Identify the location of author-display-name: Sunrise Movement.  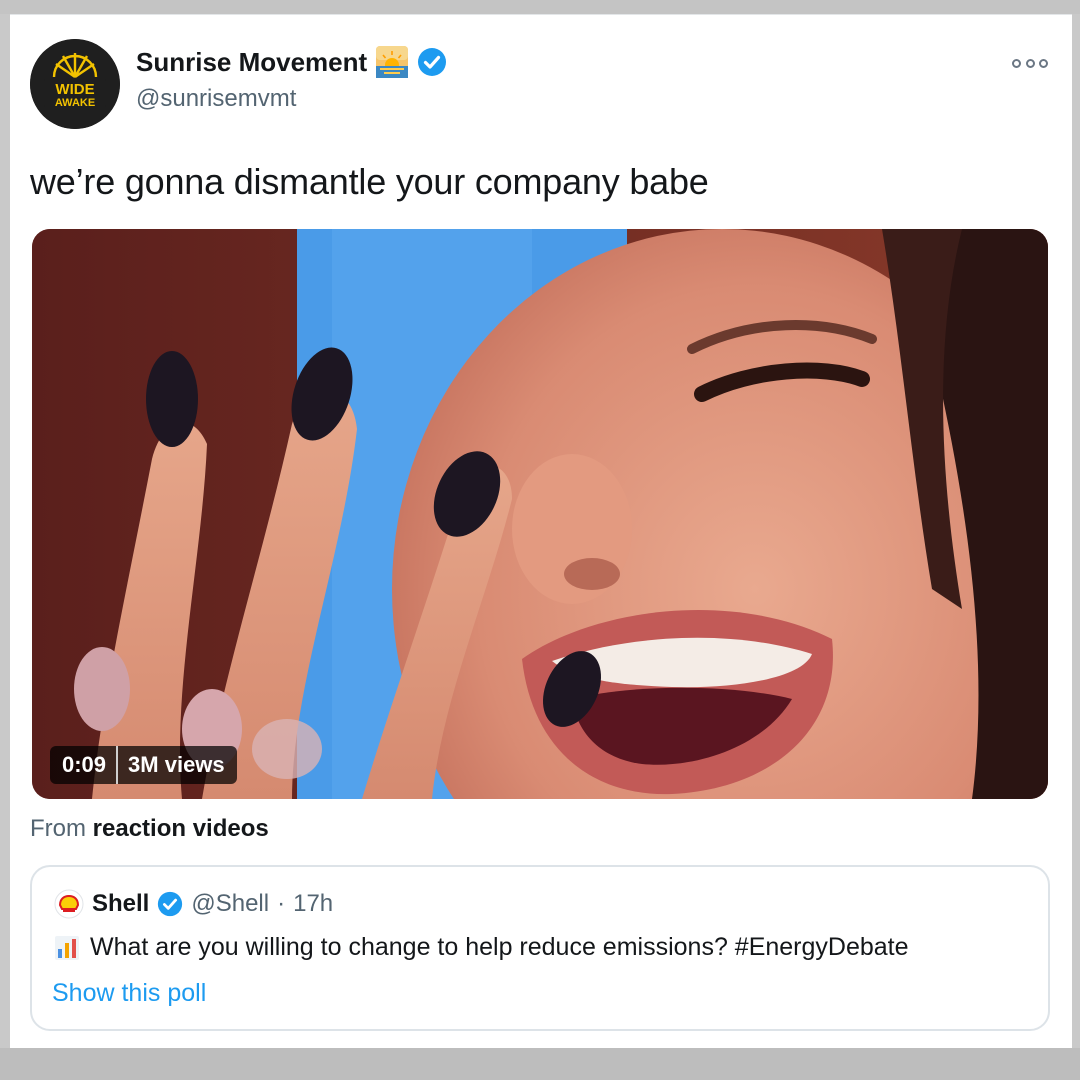
(251, 62).